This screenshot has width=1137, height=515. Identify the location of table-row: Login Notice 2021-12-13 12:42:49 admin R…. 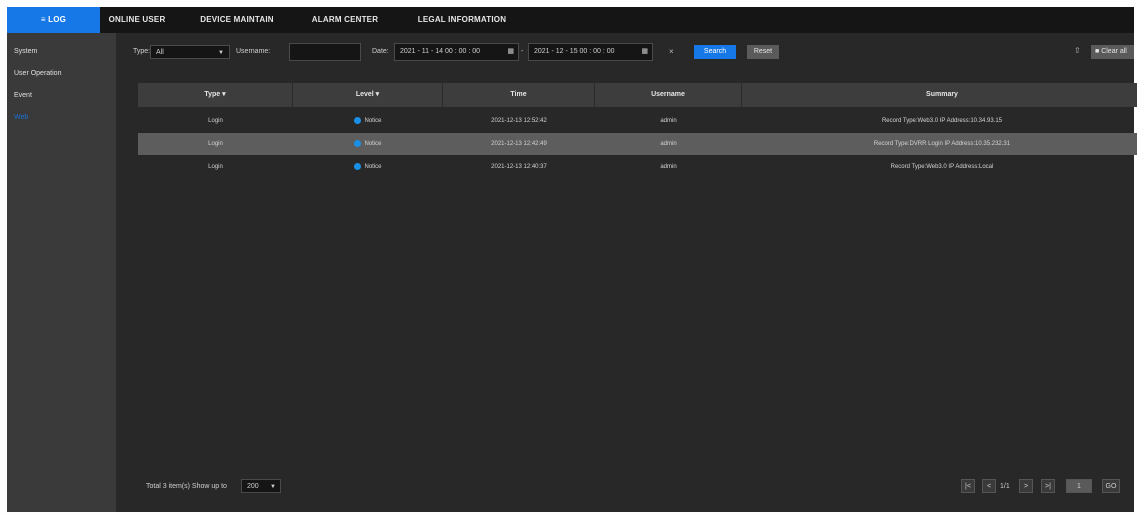
(637, 144).